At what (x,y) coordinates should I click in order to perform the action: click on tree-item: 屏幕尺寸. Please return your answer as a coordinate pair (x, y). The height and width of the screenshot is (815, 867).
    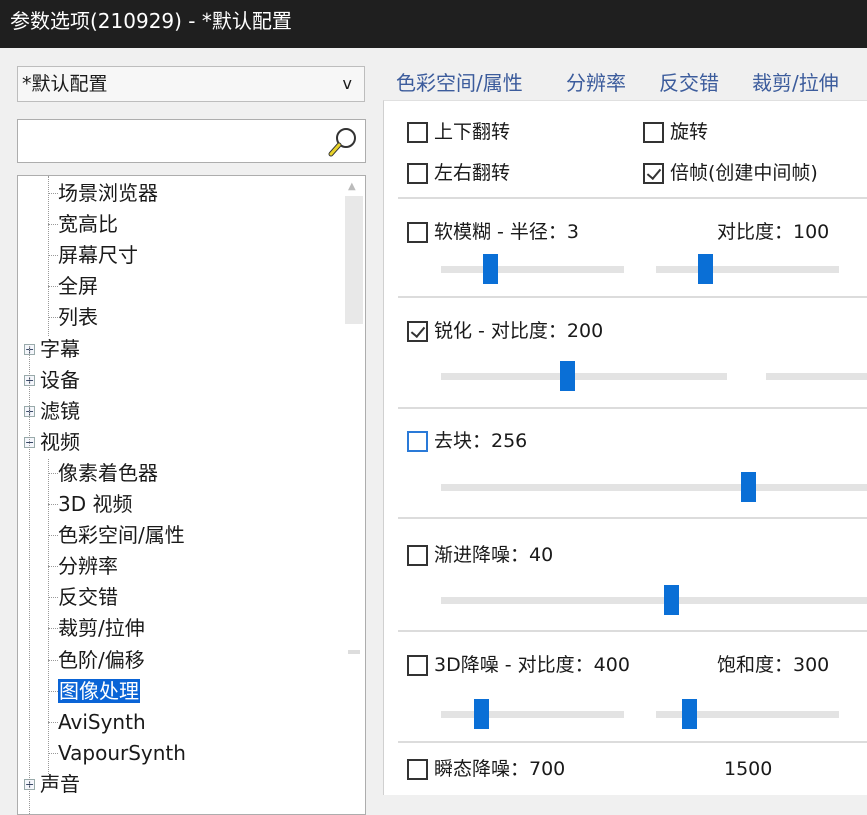
    Looking at the image, I should click on (98, 255).